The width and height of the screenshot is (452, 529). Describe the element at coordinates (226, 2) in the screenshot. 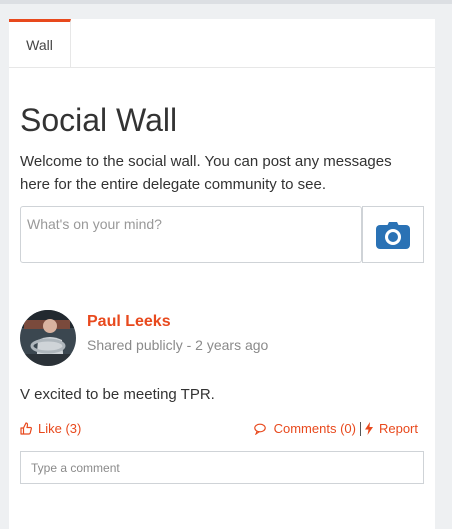

I see `top-bar` at that location.